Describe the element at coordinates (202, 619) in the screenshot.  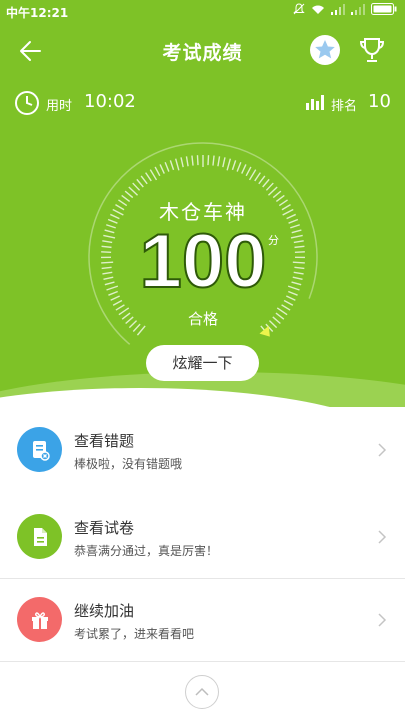
I see `keep-going-item: 继续加油 考试累了，进来看看吧` at that location.